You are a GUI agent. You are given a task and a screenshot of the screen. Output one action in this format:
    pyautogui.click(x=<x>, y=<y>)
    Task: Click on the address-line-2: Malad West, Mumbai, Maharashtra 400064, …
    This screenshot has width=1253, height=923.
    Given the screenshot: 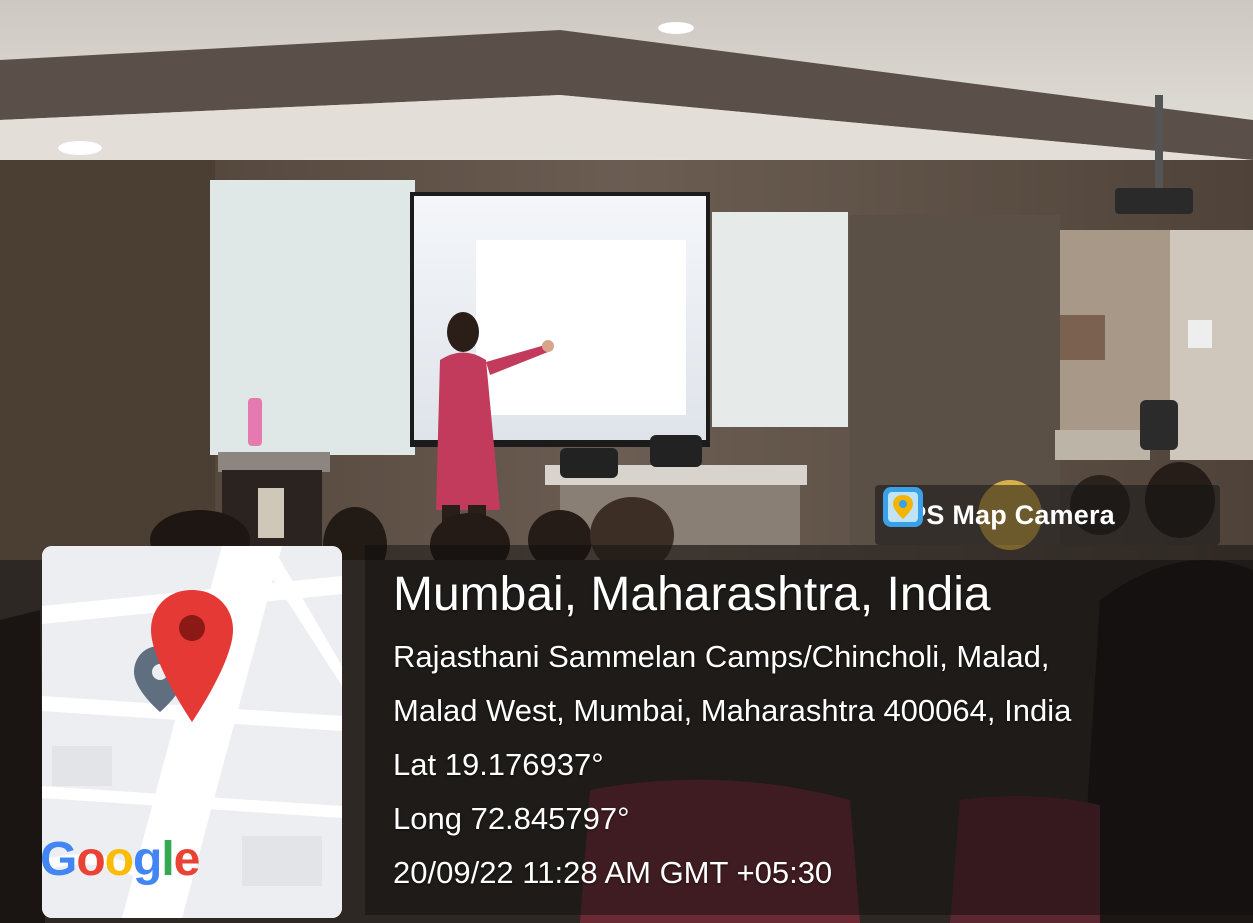 What is the action you would take?
    pyautogui.click(x=732, y=710)
    